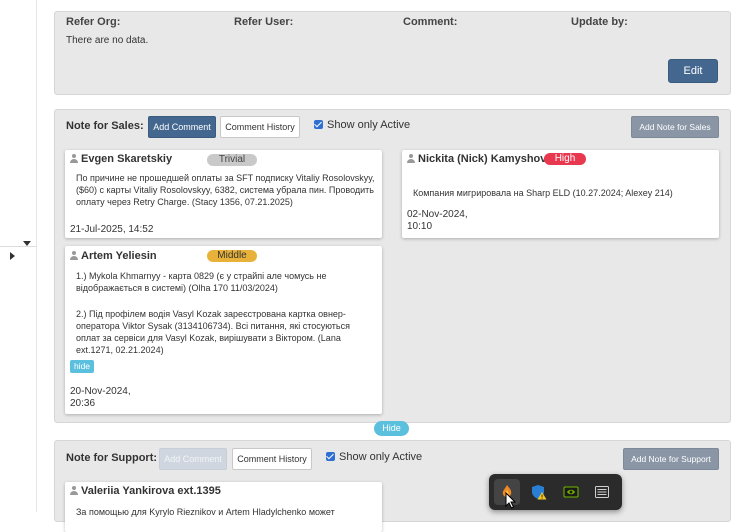  I want to click on hide-toggle-button: Hide, so click(391, 428).